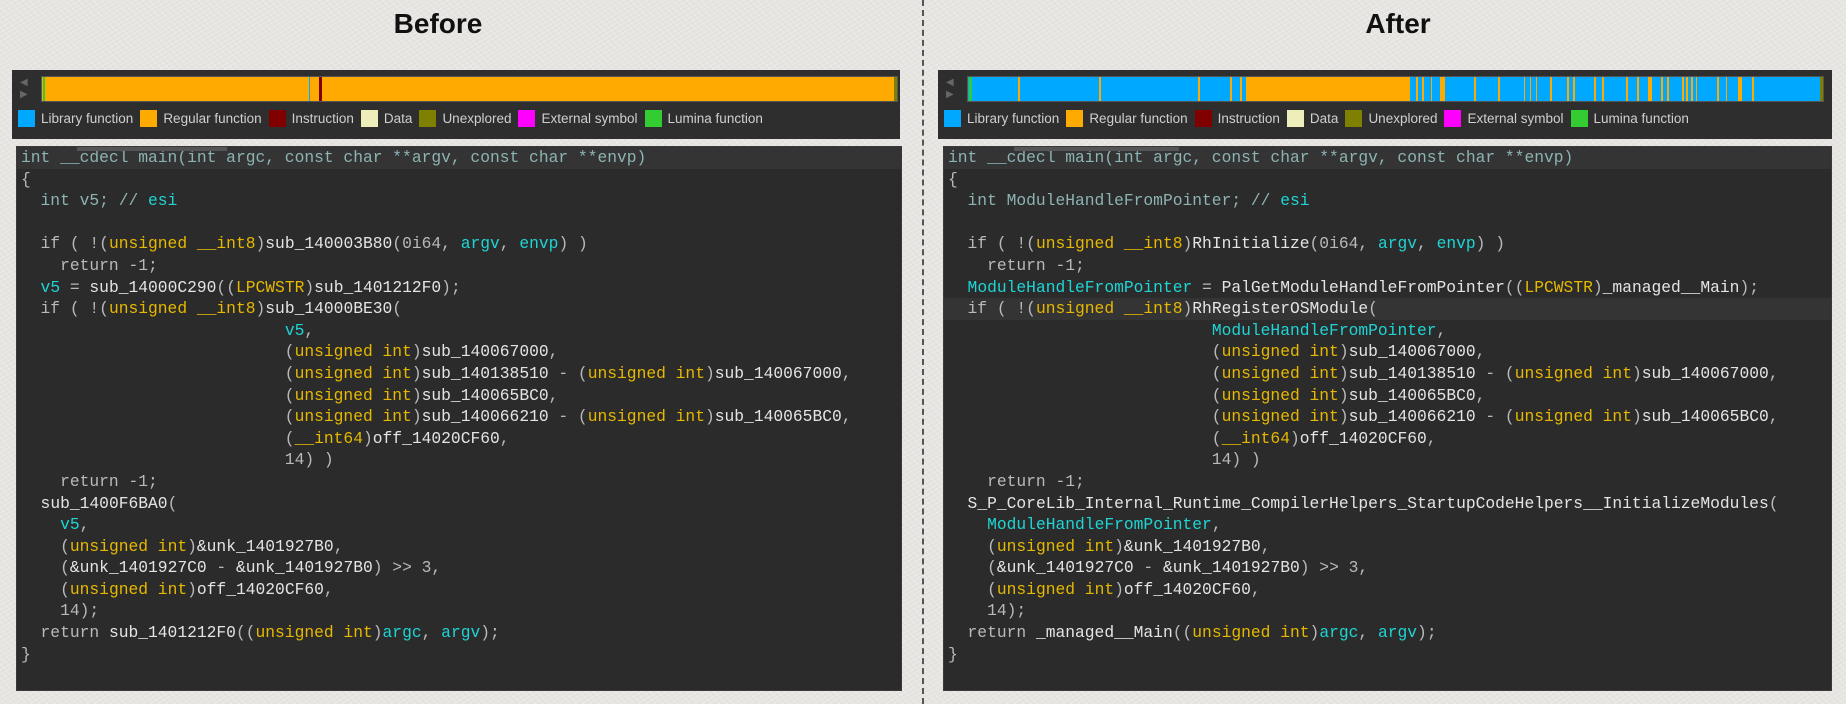  Describe the element at coordinates (1280, 308) in the screenshot. I see `code-identifier: RhRegisterOSModule` at that location.